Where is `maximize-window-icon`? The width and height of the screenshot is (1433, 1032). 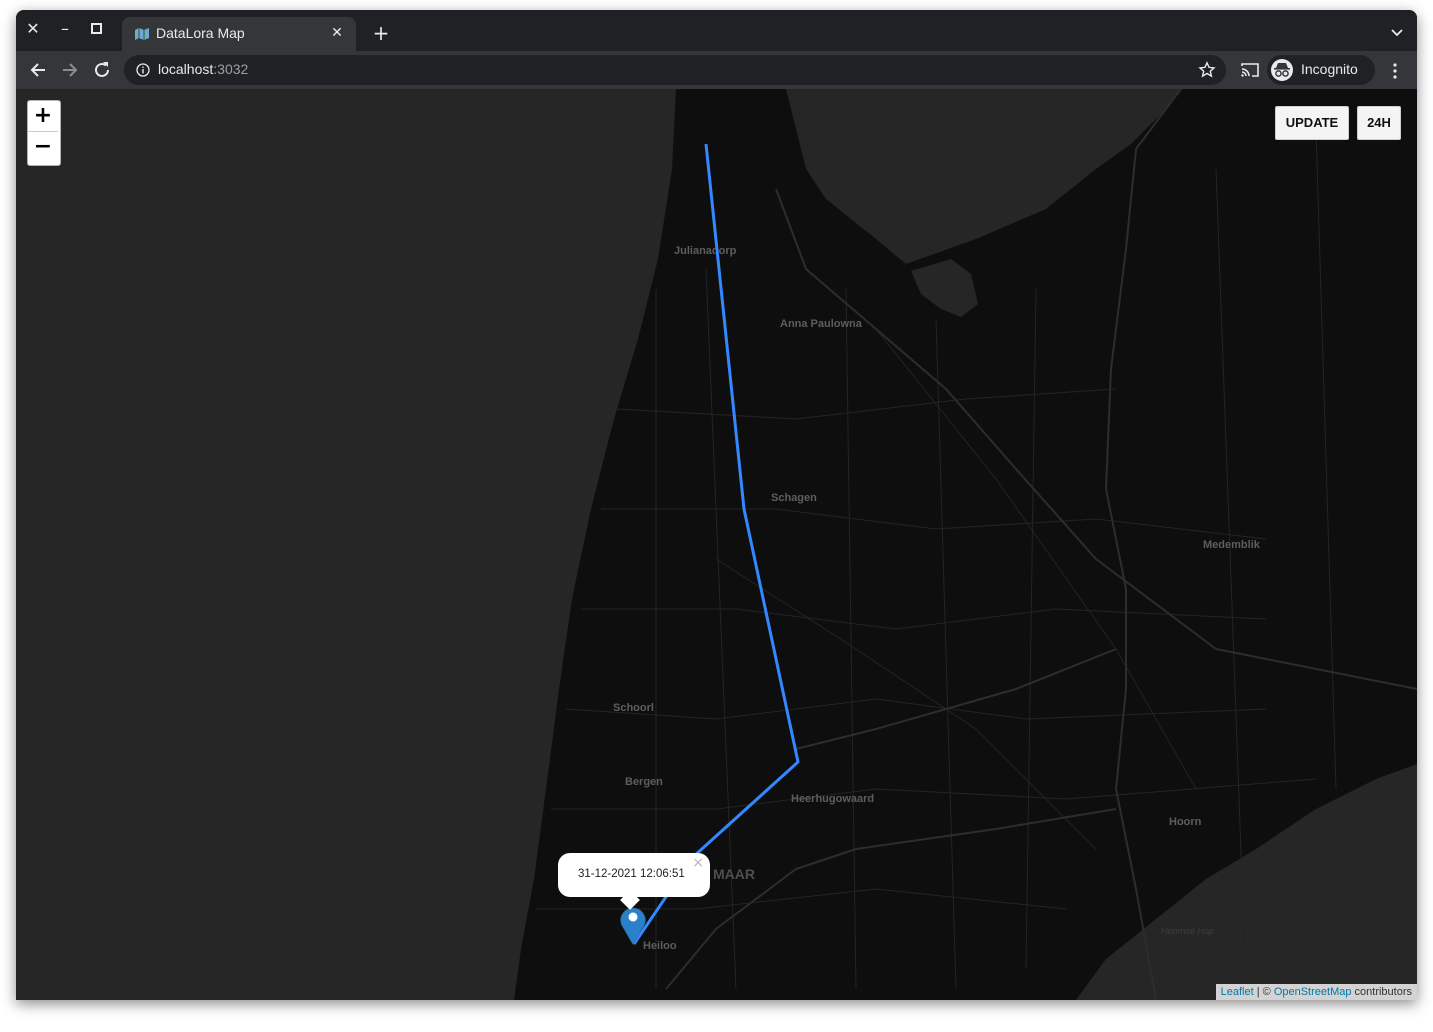
maximize-window-icon is located at coordinates (97, 29).